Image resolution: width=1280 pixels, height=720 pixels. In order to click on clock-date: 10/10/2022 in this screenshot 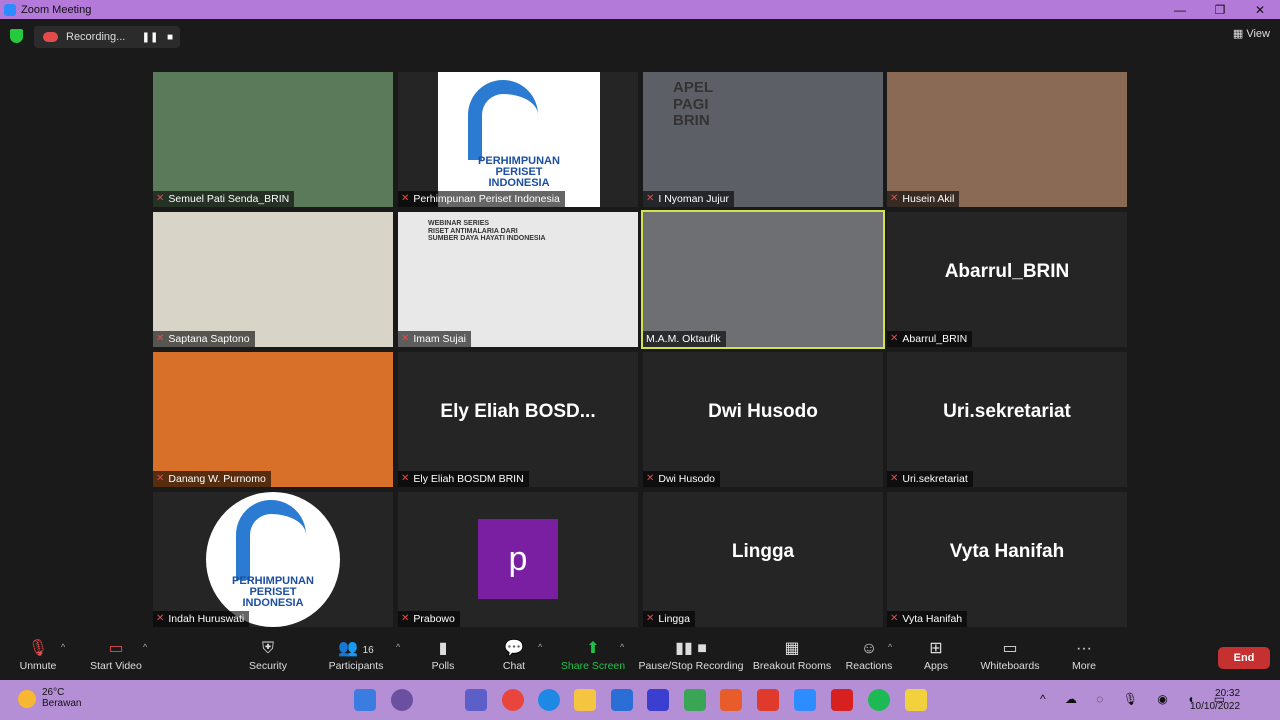, I will do `click(1215, 706)`.